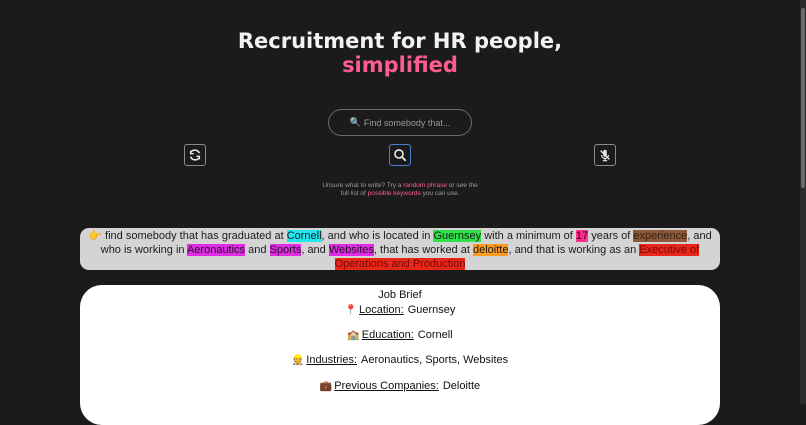 The width and height of the screenshot is (806, 425). I want to click on scrollbar-thumb, so click(803, 98).